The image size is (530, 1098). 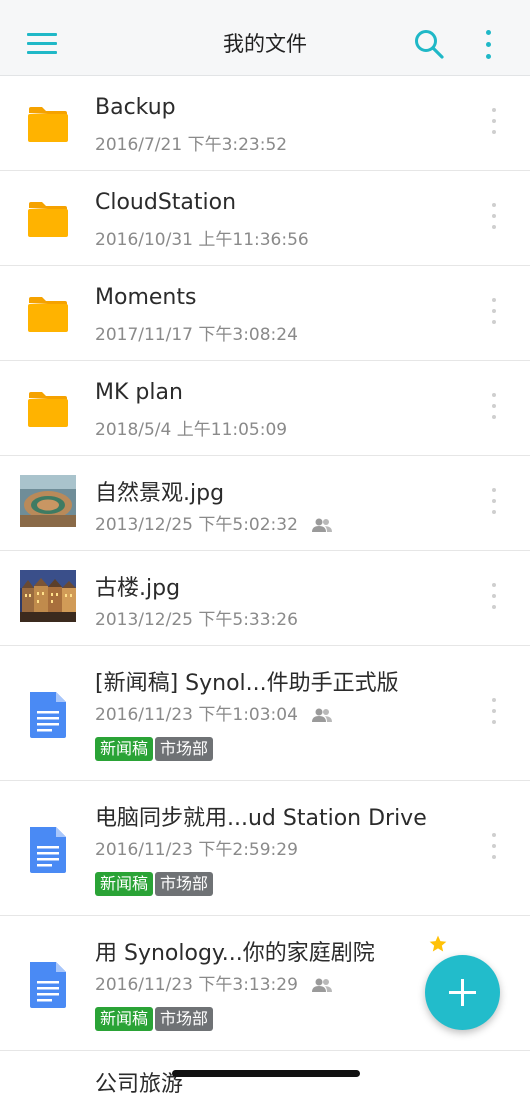 What do you see at coordinates (191, 145) in the screenshot?
I see `file-date: 2016/7/21 下午3:23:52` at bounding box center [191, 145].